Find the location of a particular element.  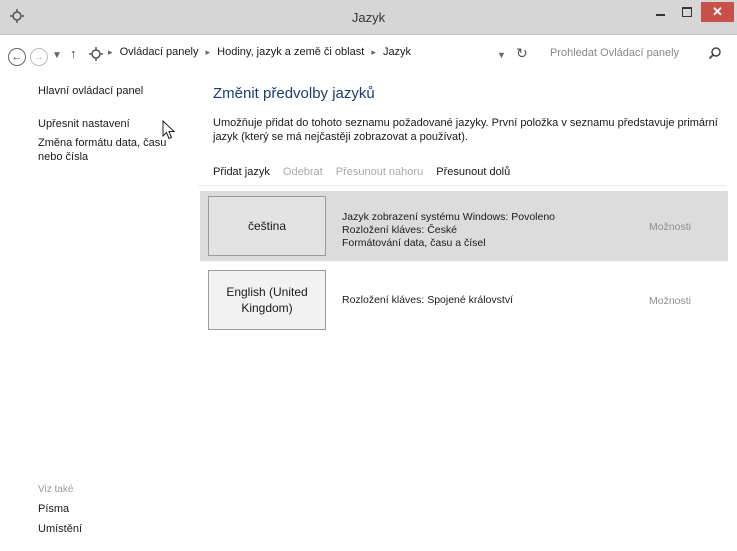

language-name-tile: English (United Kingdom) is located at coordinates (267, 300).